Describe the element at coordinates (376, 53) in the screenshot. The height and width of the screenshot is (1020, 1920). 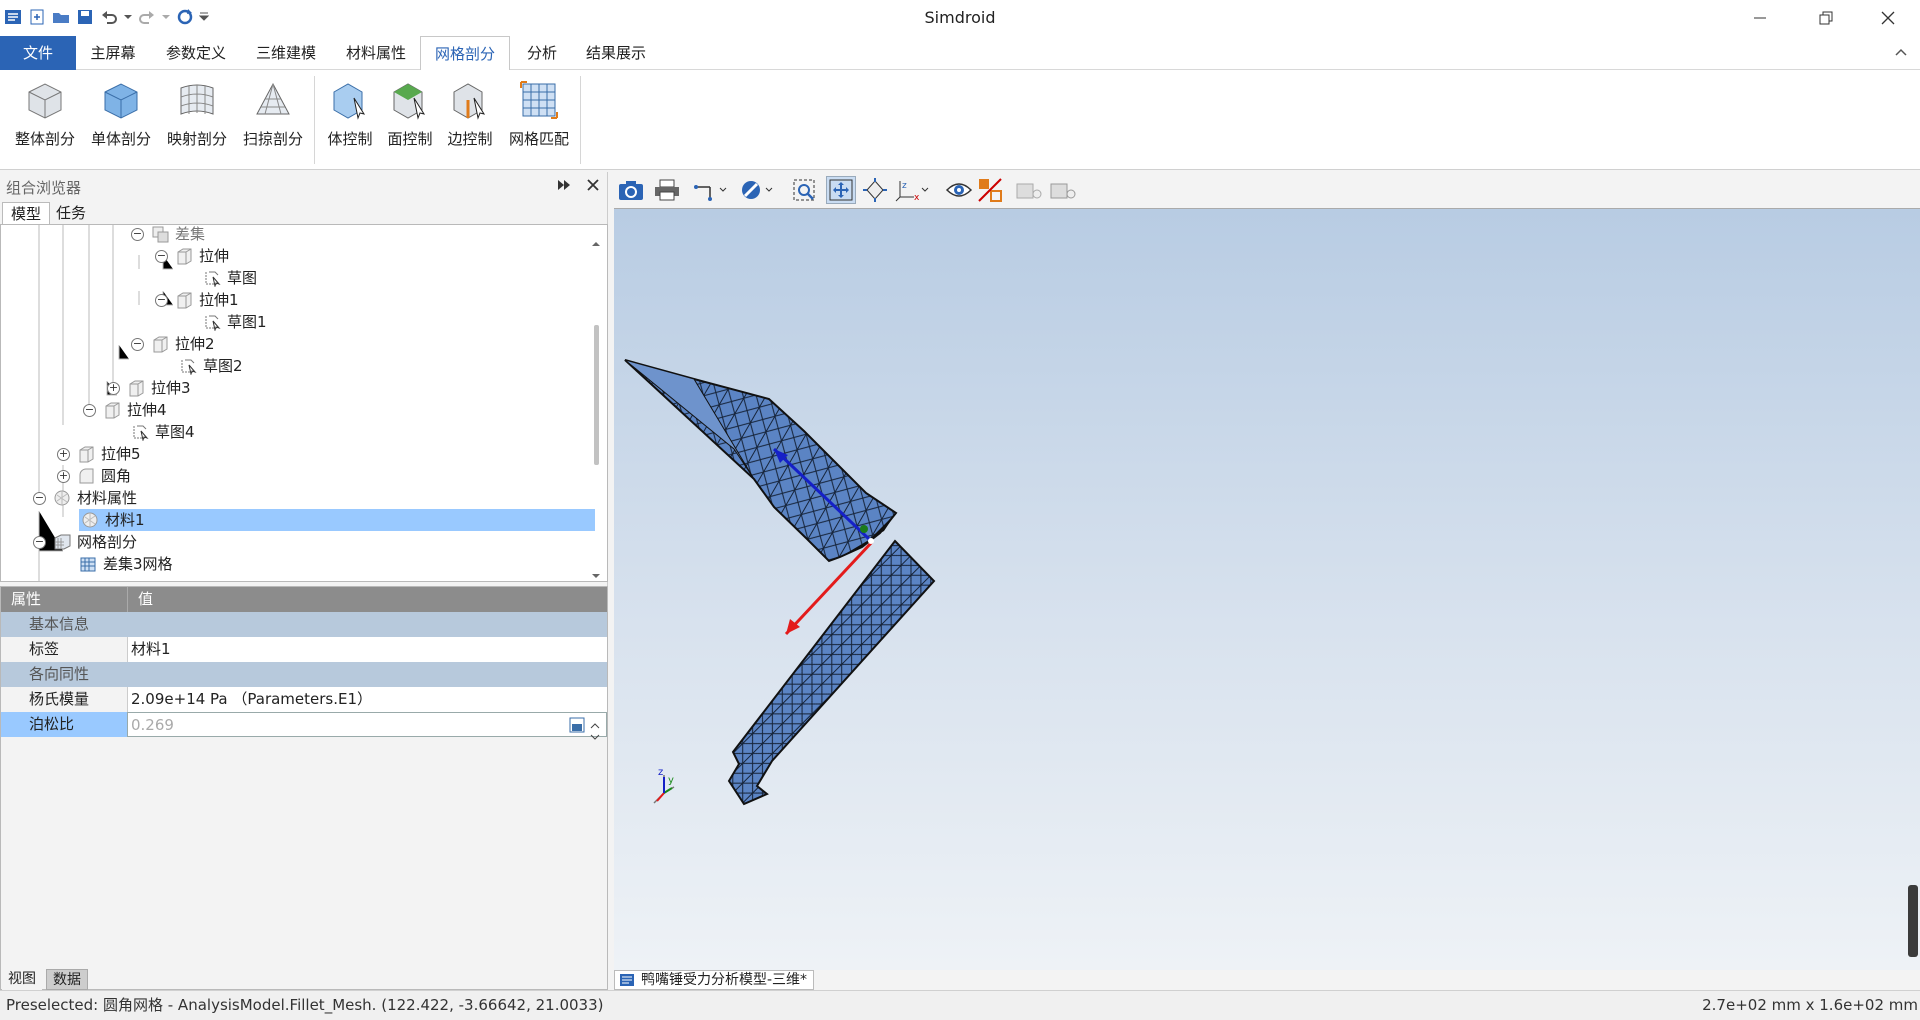
I see `tab-material: 材料属性` at that location.